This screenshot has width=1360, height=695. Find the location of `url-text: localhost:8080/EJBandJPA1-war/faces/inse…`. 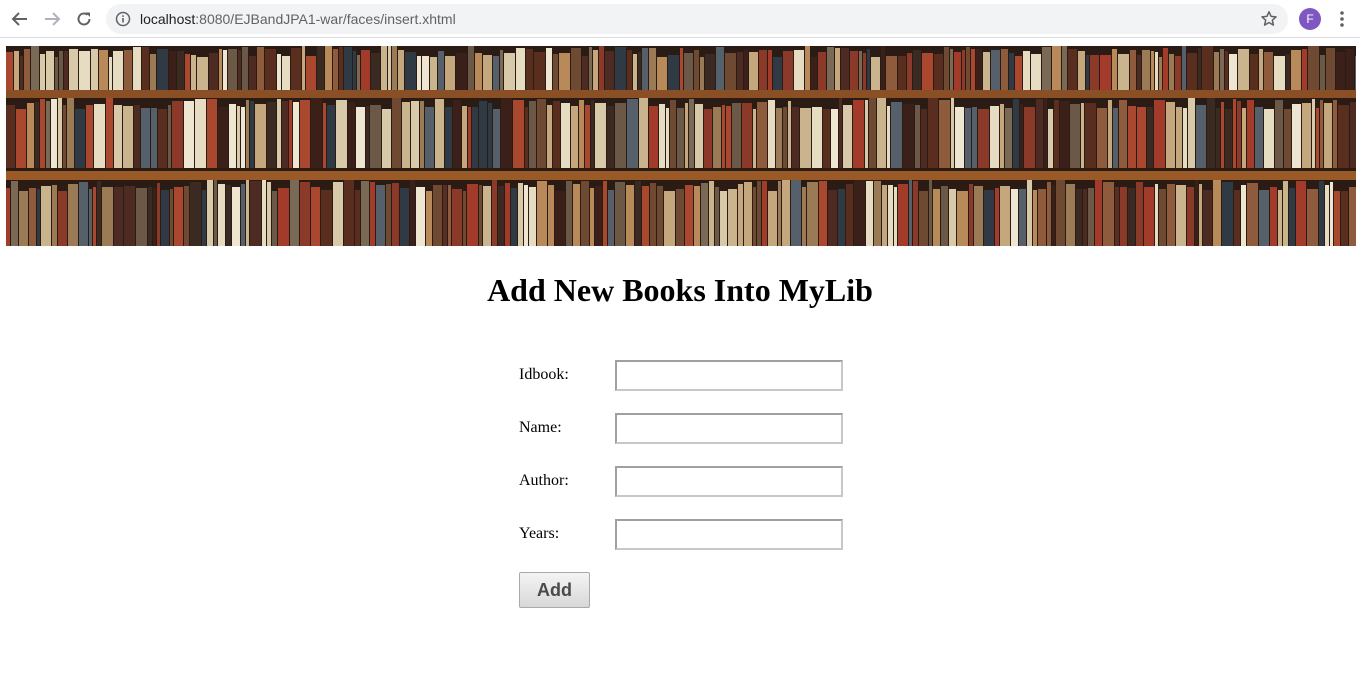

url-text: localhost:8080/EJBandJPA1-war/faces/inse… is located at coordinates (298, 19).